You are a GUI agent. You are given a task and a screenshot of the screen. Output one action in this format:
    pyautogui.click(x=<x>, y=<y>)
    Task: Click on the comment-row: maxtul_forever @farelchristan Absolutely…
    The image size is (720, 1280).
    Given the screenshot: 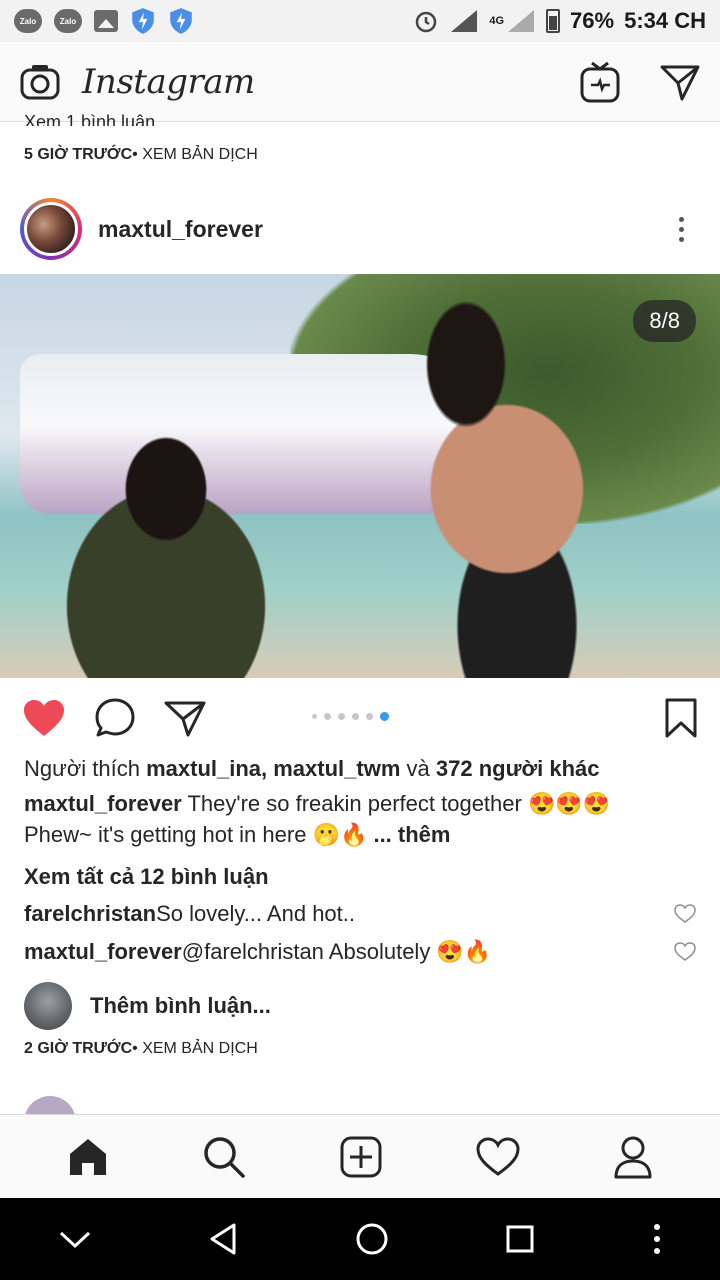 What is the action you would take?
    pyautogui.click(x=360, y=952)
    